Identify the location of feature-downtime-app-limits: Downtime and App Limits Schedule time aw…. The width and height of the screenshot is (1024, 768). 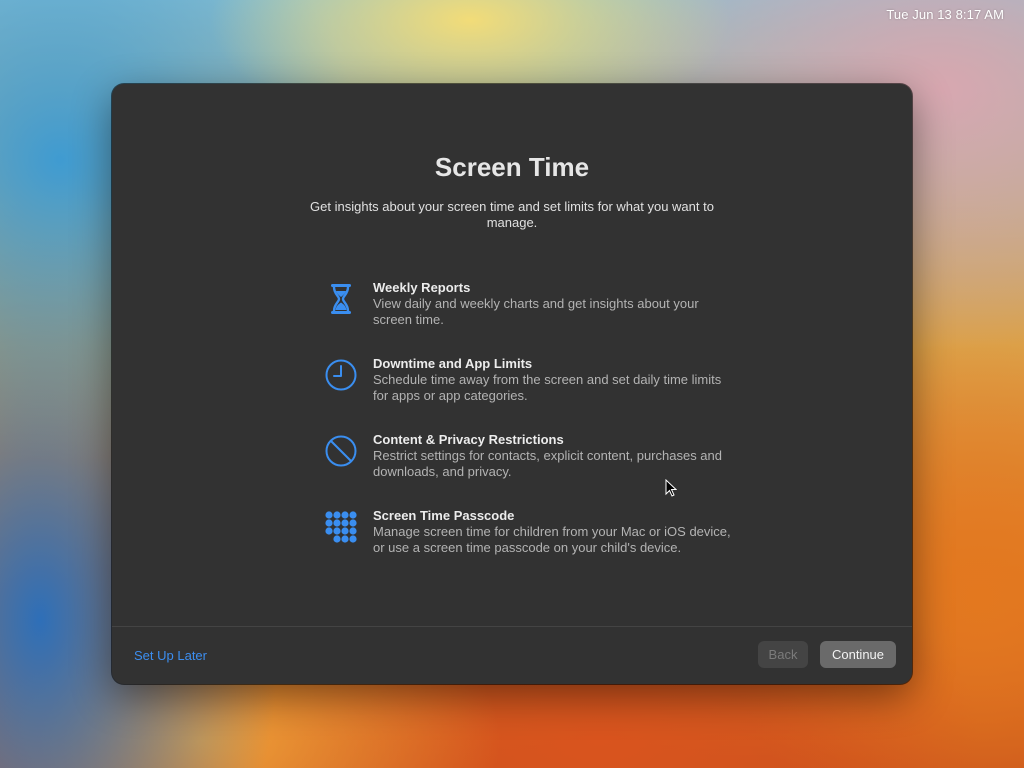
(532, 394).